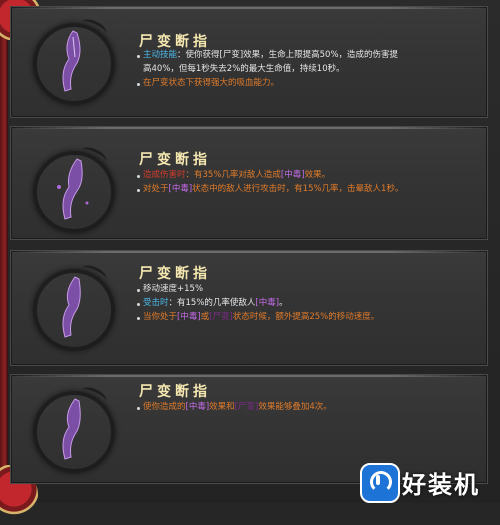 The image size is (500, 525). Describe the element at coordinates (4, 251) in the screenshot. I see `frame-edge` at that location.